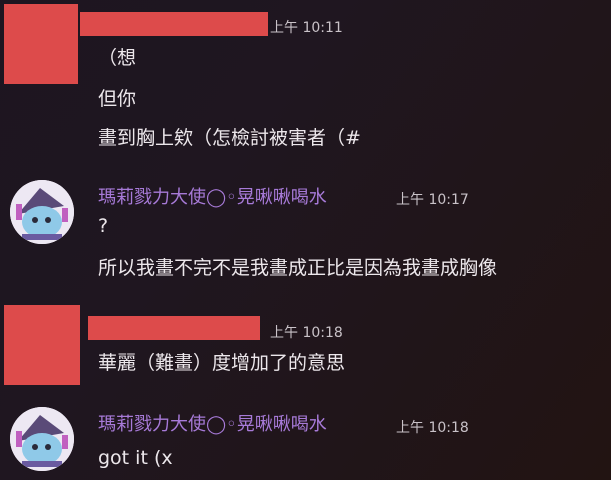 Image resolution: width=611 pixels, height=480 pixels. I want to click on message-text: 畫到胸上欸（怎檢討被害者（#, so click(229, 138).